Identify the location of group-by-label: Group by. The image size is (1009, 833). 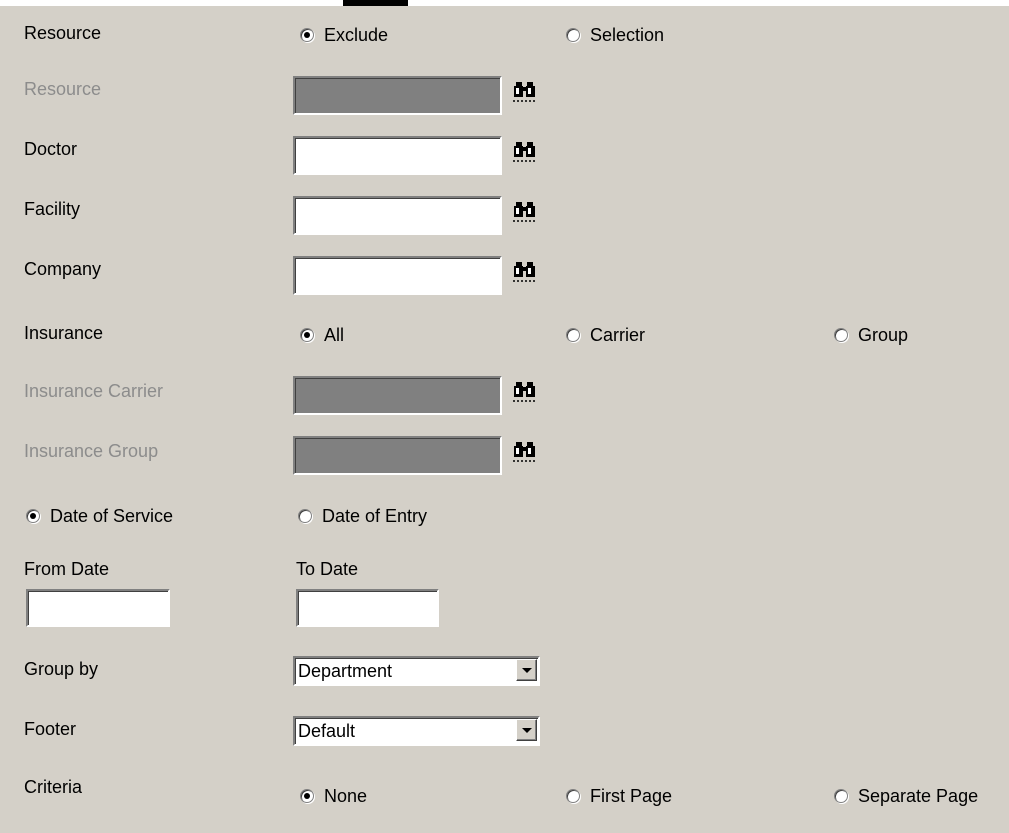
(61, 669).